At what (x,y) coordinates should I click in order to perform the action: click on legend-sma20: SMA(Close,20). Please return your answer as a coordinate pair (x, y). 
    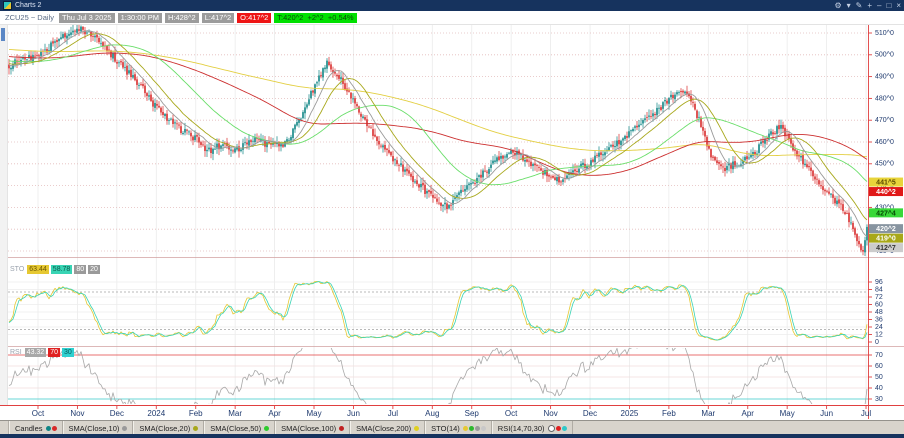
    Looking at the image, I should click on (169, 428).